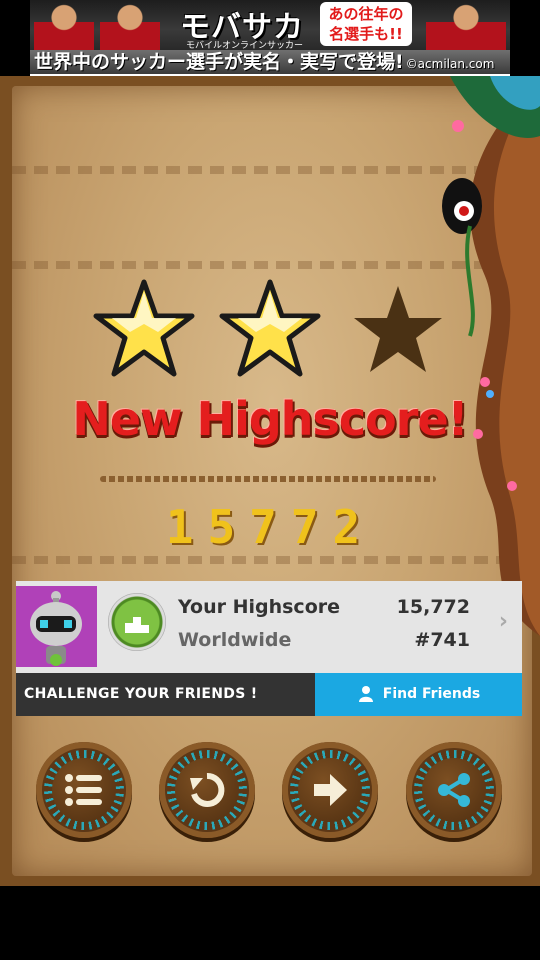 This screenshot has height=960, width=540. I want to click on chevron-right-icon: ›, so click(503, 621).